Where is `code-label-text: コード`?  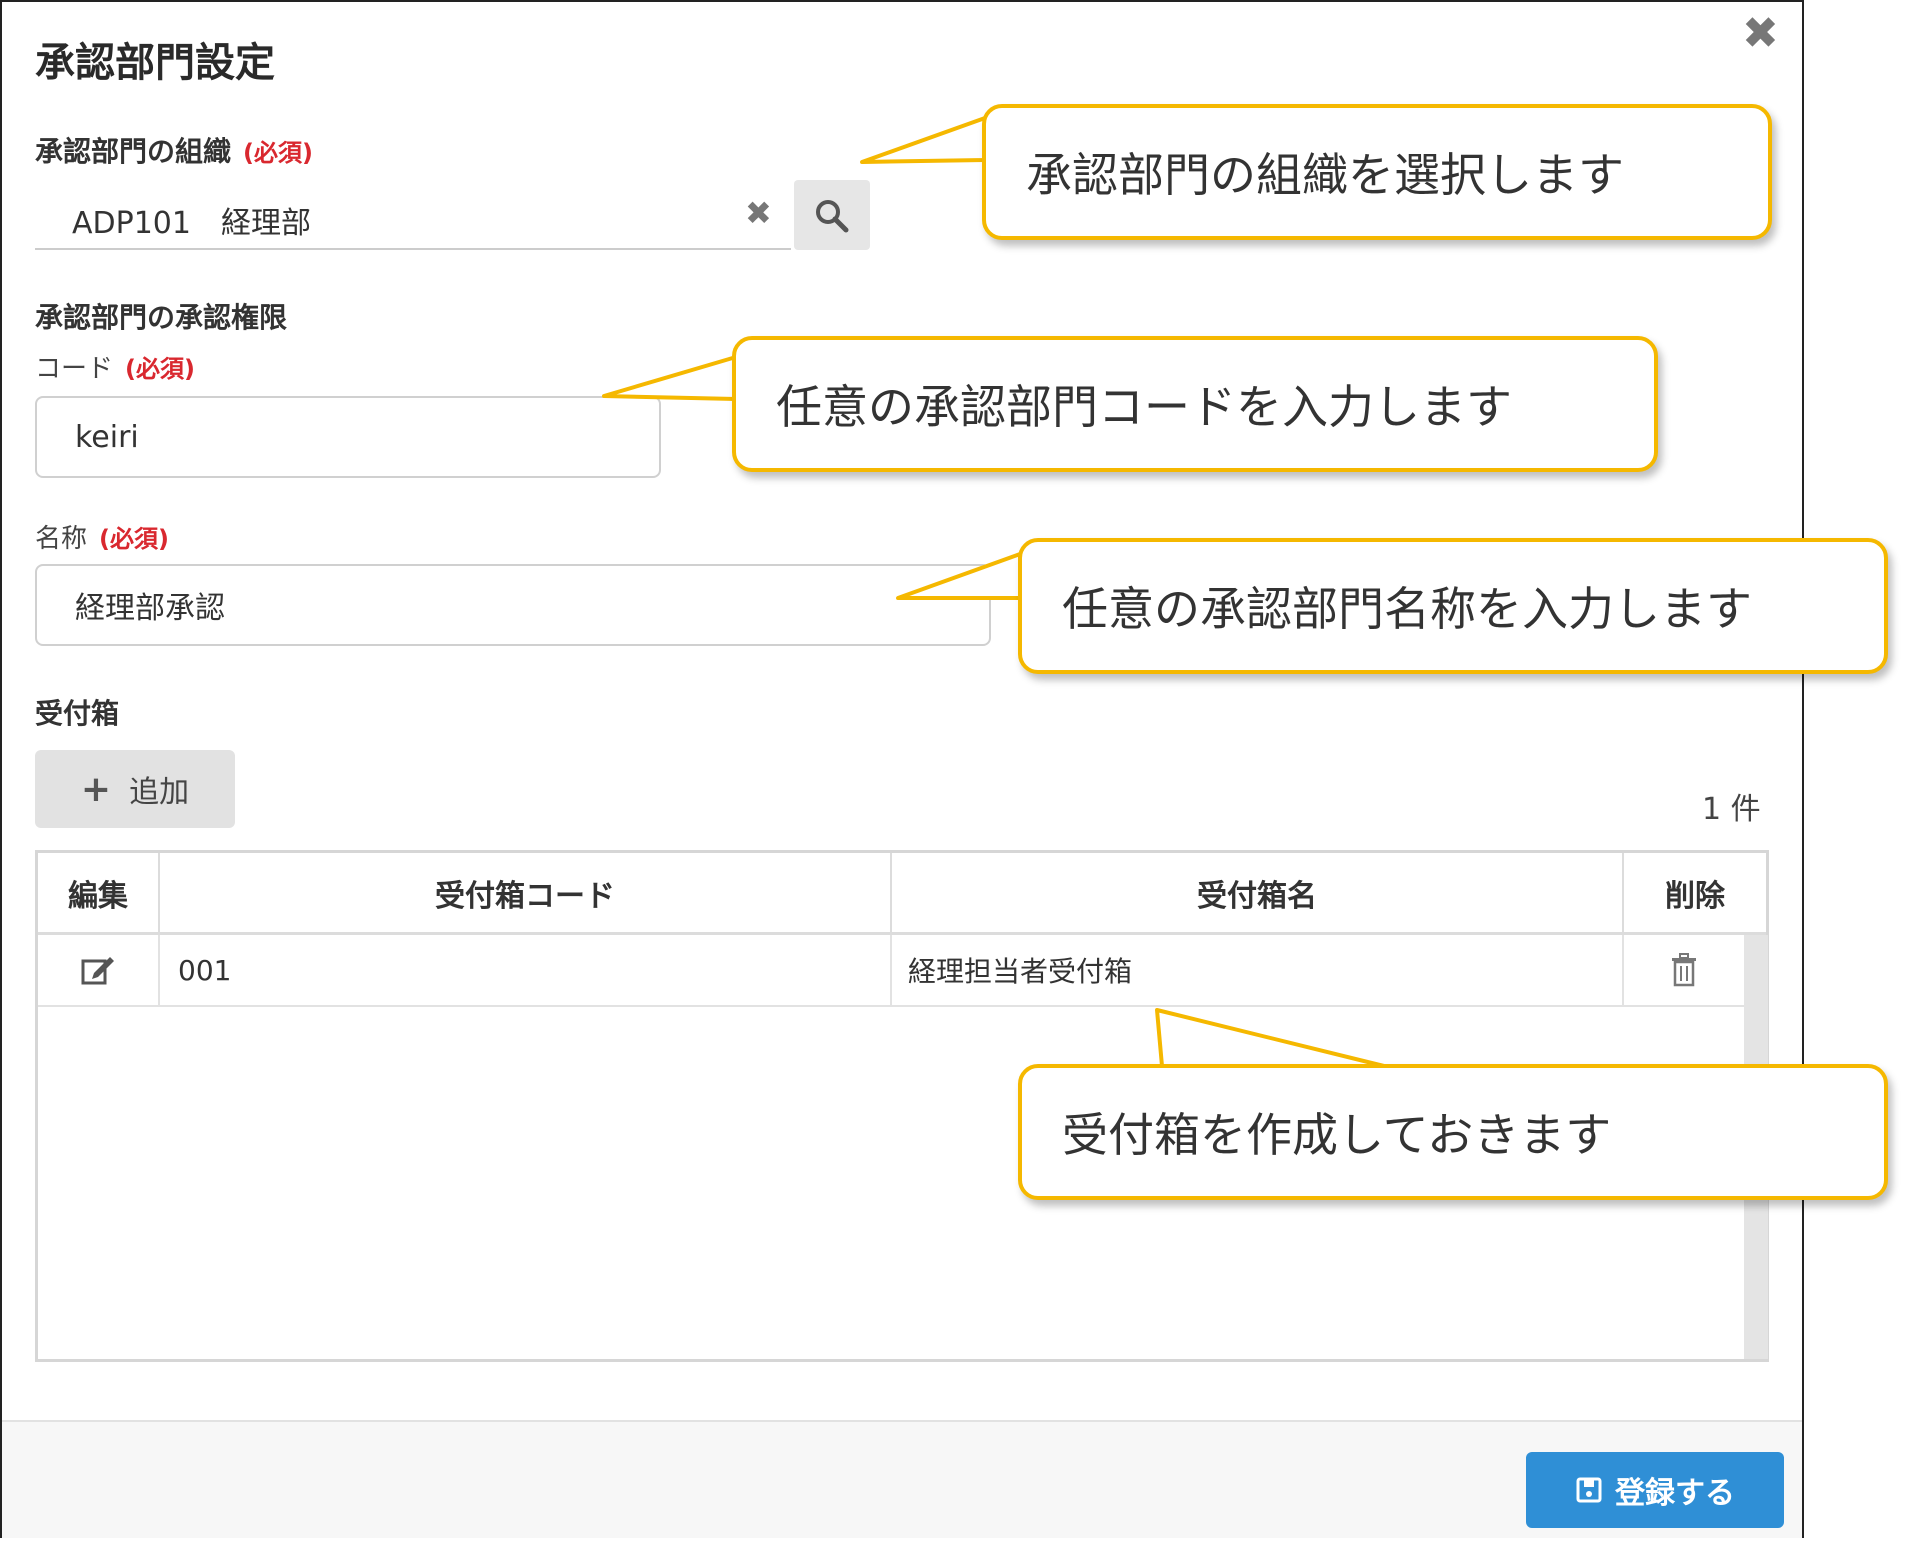 code-label-text: コード is located at coordinates (74, 369).